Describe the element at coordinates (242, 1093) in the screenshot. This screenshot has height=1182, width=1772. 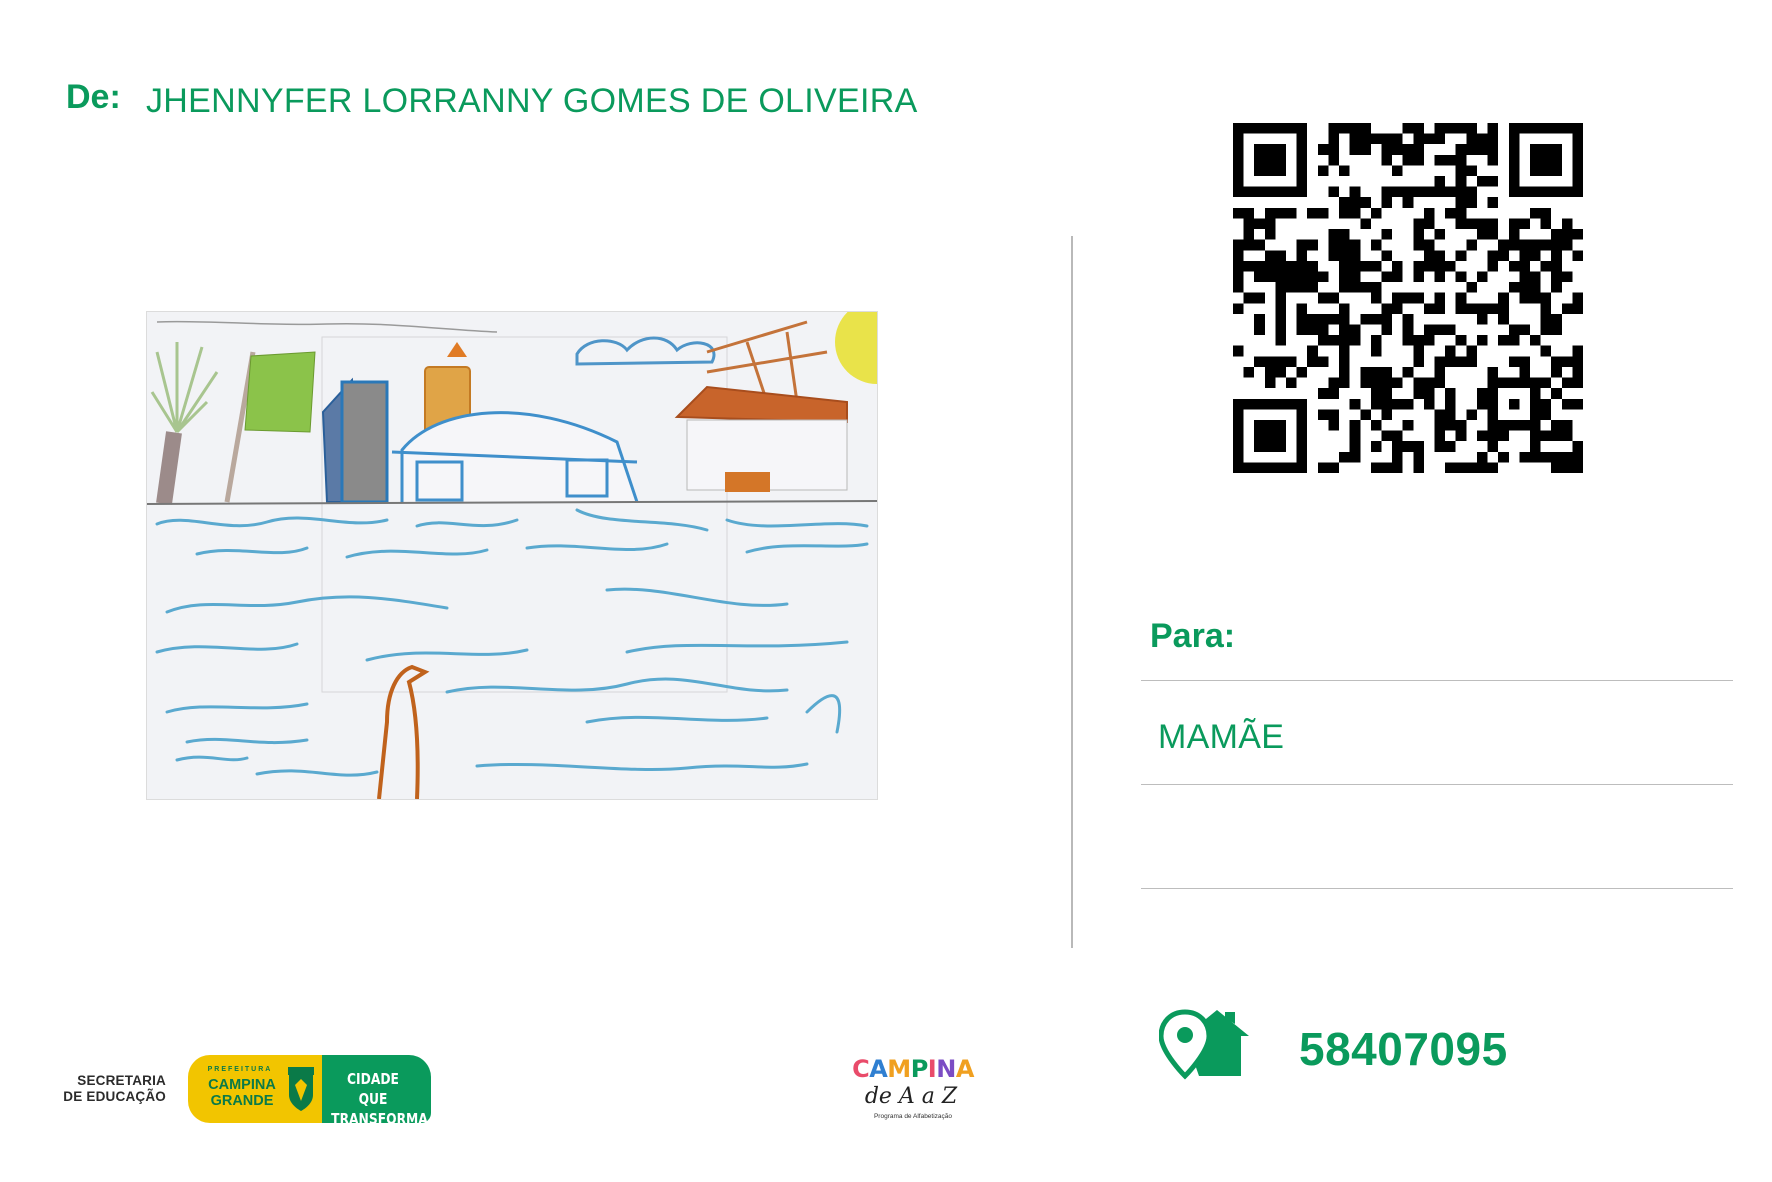
I see `prefeitura-city: CAMPINA GRANDE` at that location.